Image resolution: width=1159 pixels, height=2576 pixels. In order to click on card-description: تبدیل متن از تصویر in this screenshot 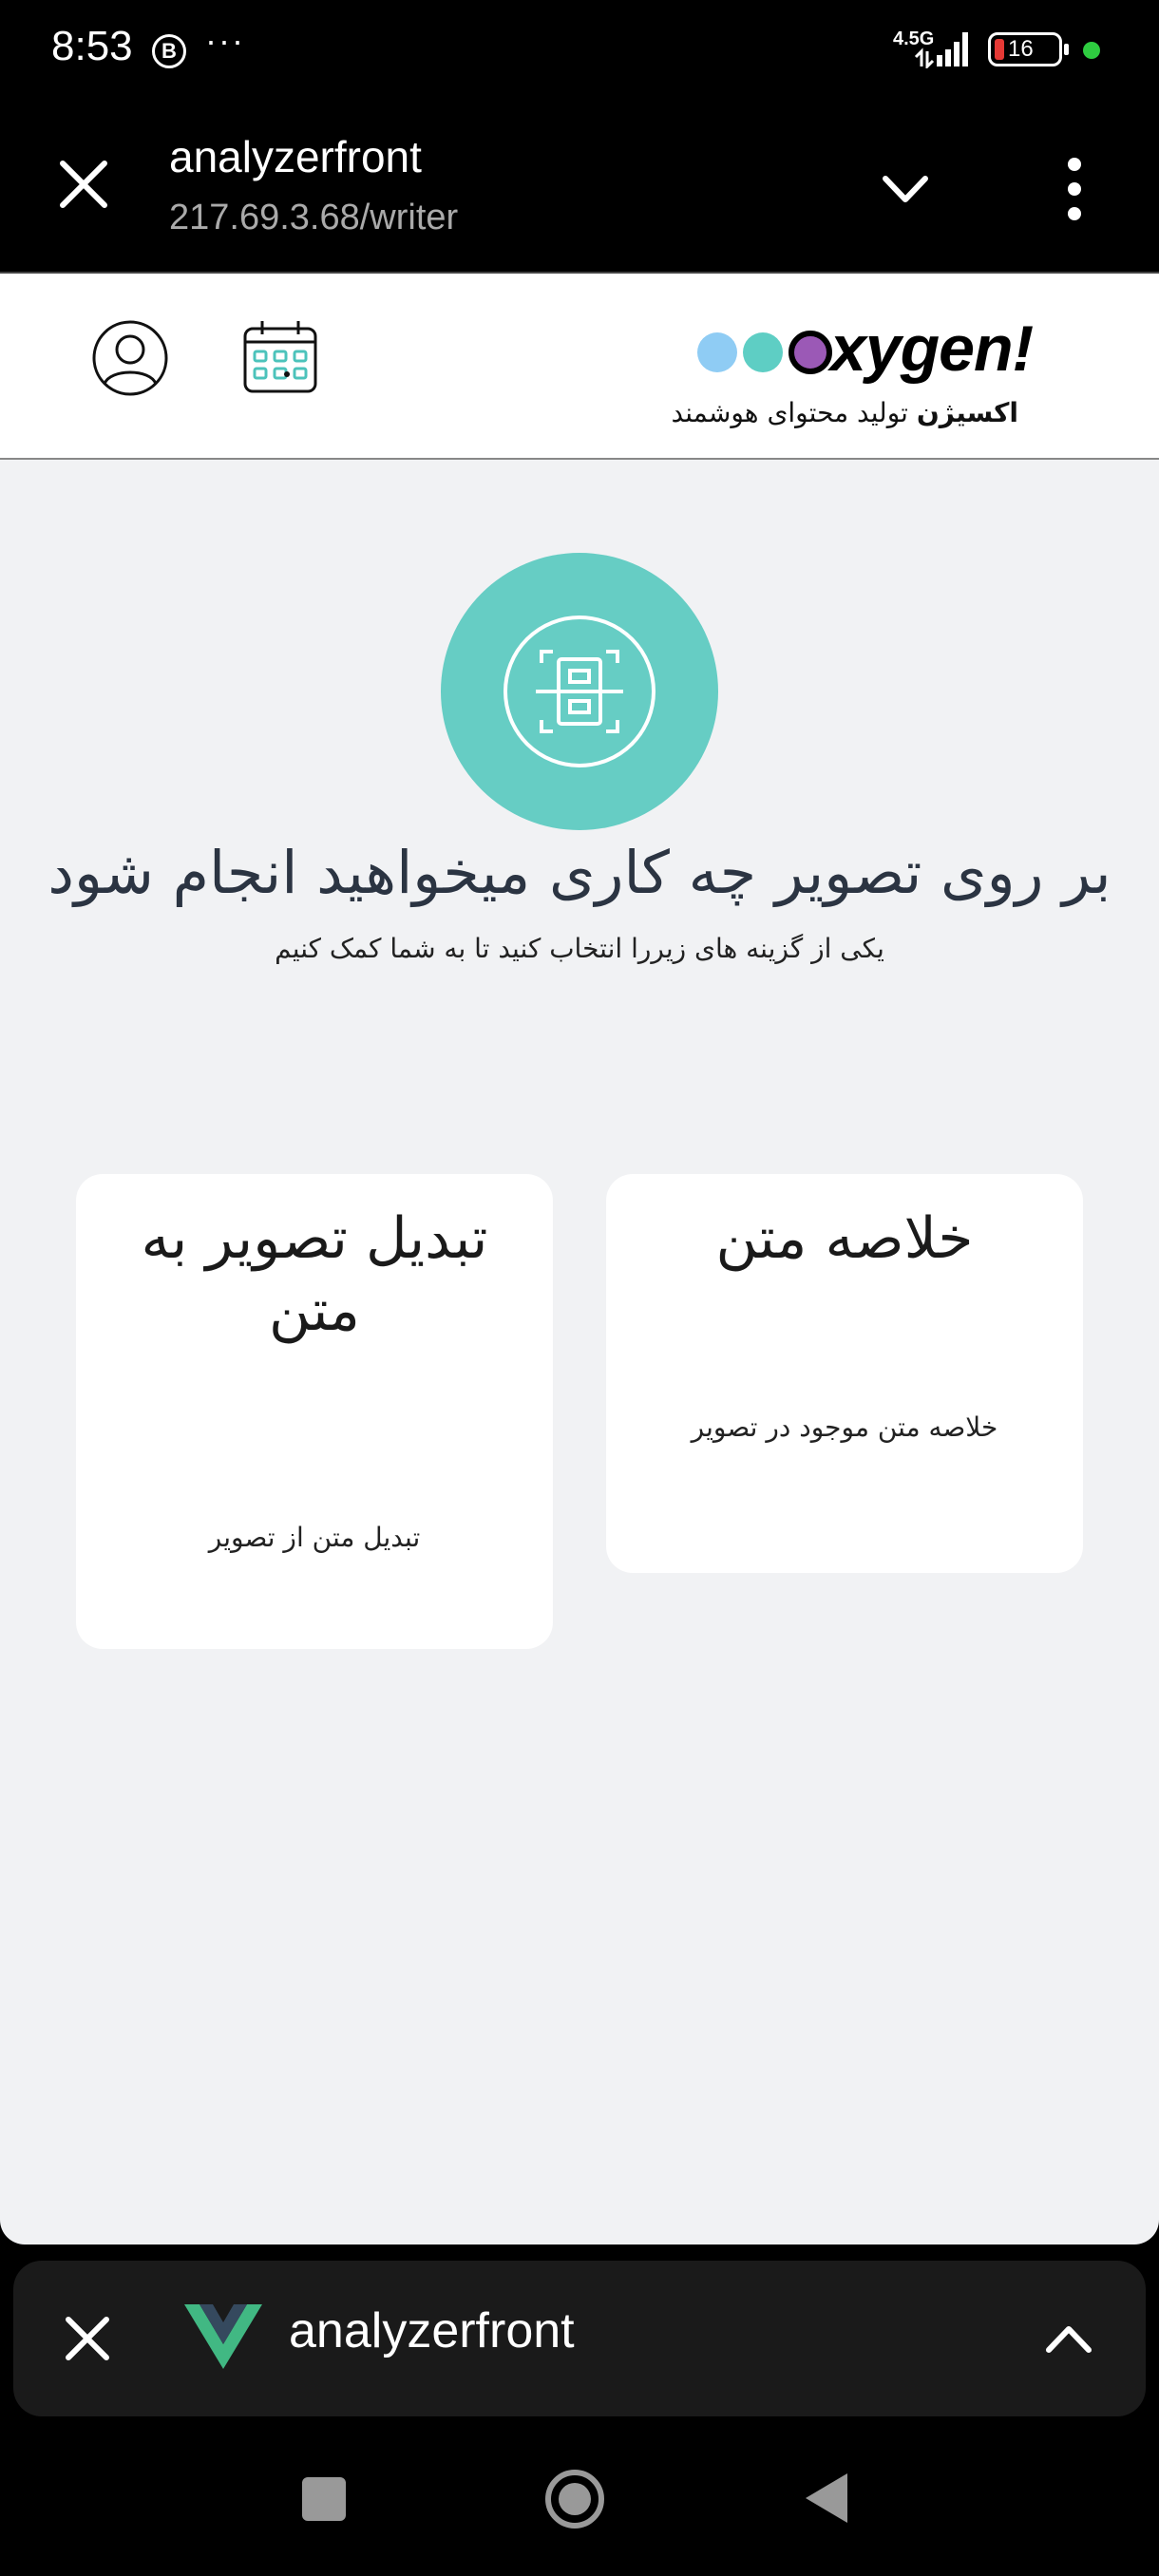, I will do `click(314, 1537)`.